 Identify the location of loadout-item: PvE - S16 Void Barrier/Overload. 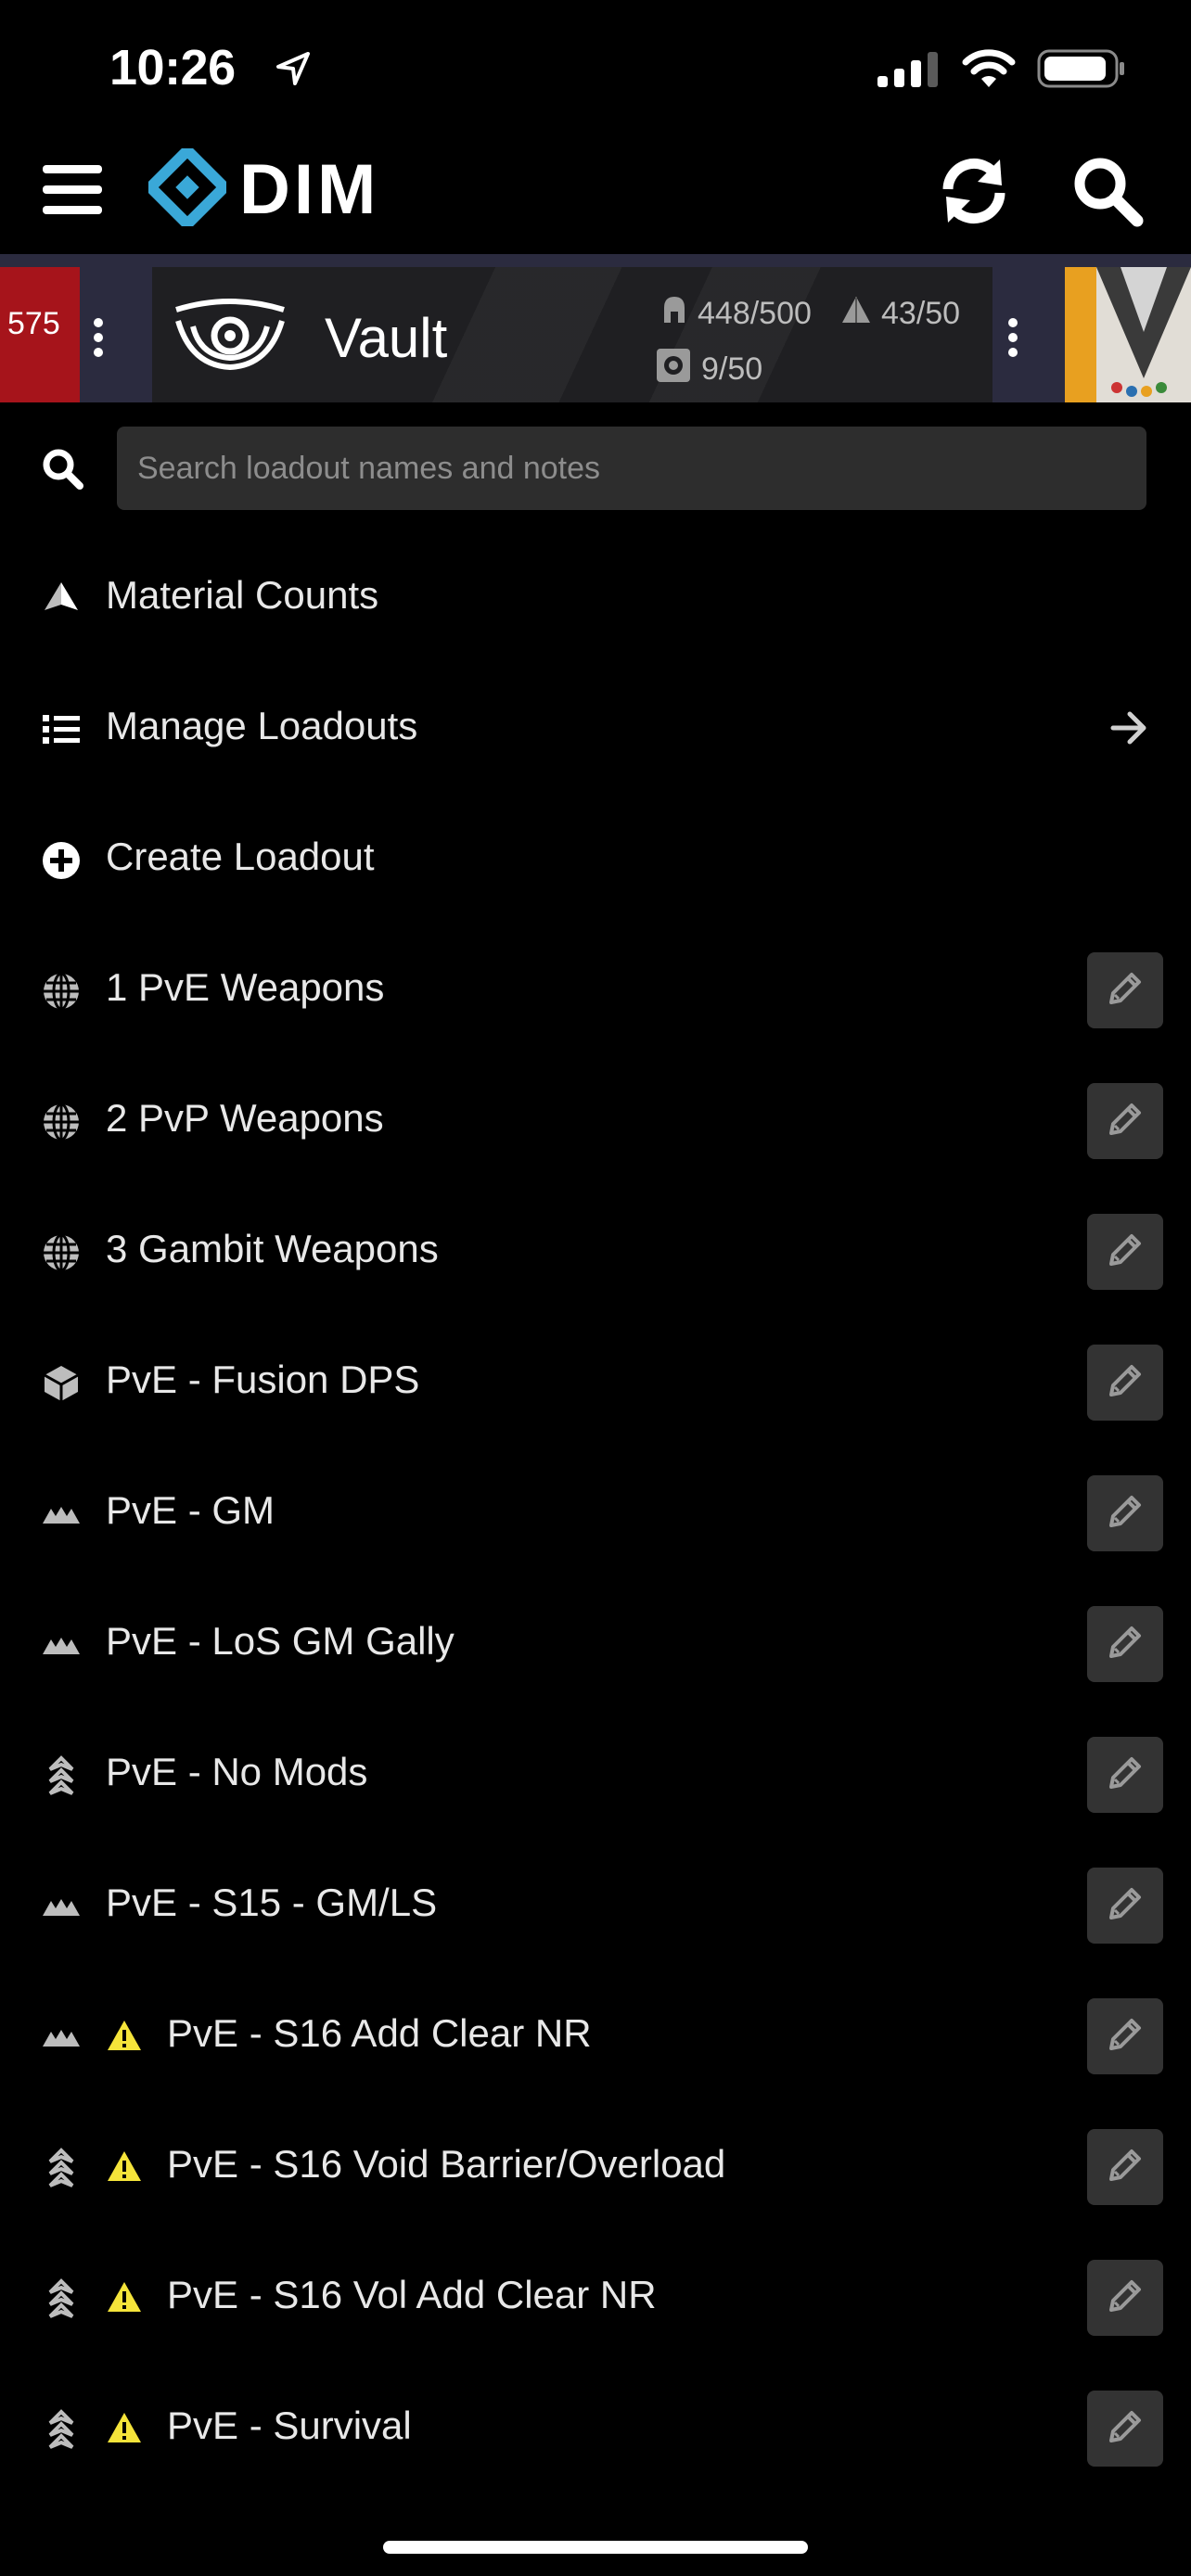
(595, 2166).